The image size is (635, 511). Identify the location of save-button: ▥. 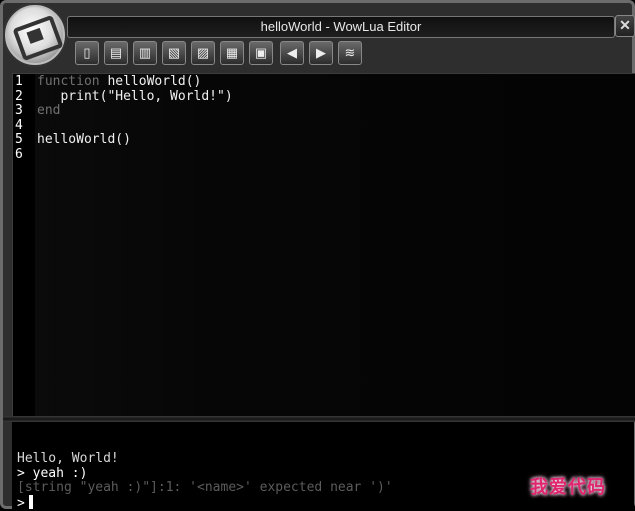
(145, 53).